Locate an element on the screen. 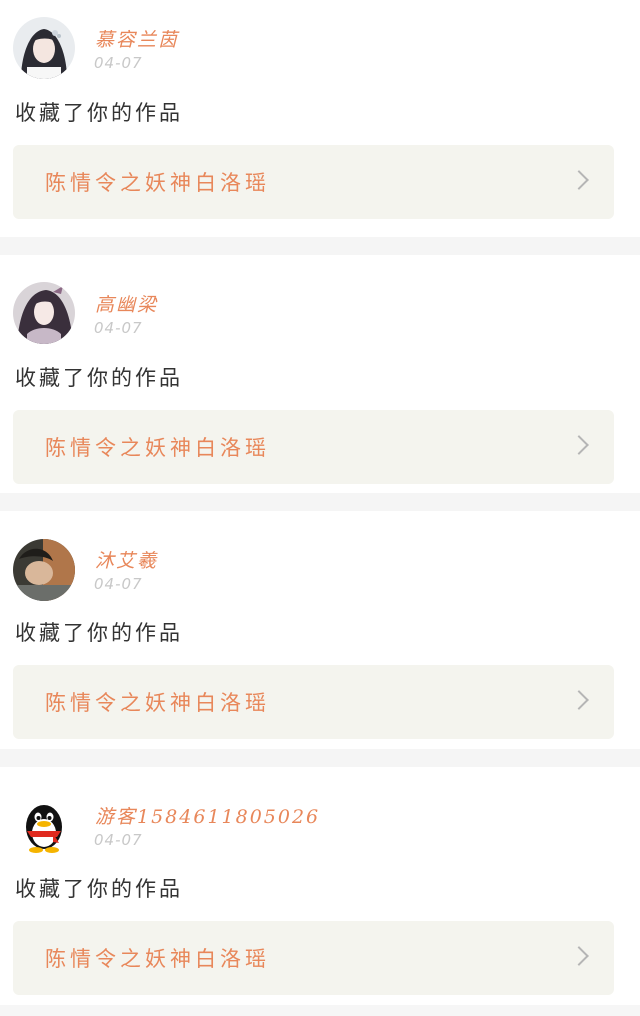 The image size is (640, 1016). penguin-icon is located at coordinates (44, 826).